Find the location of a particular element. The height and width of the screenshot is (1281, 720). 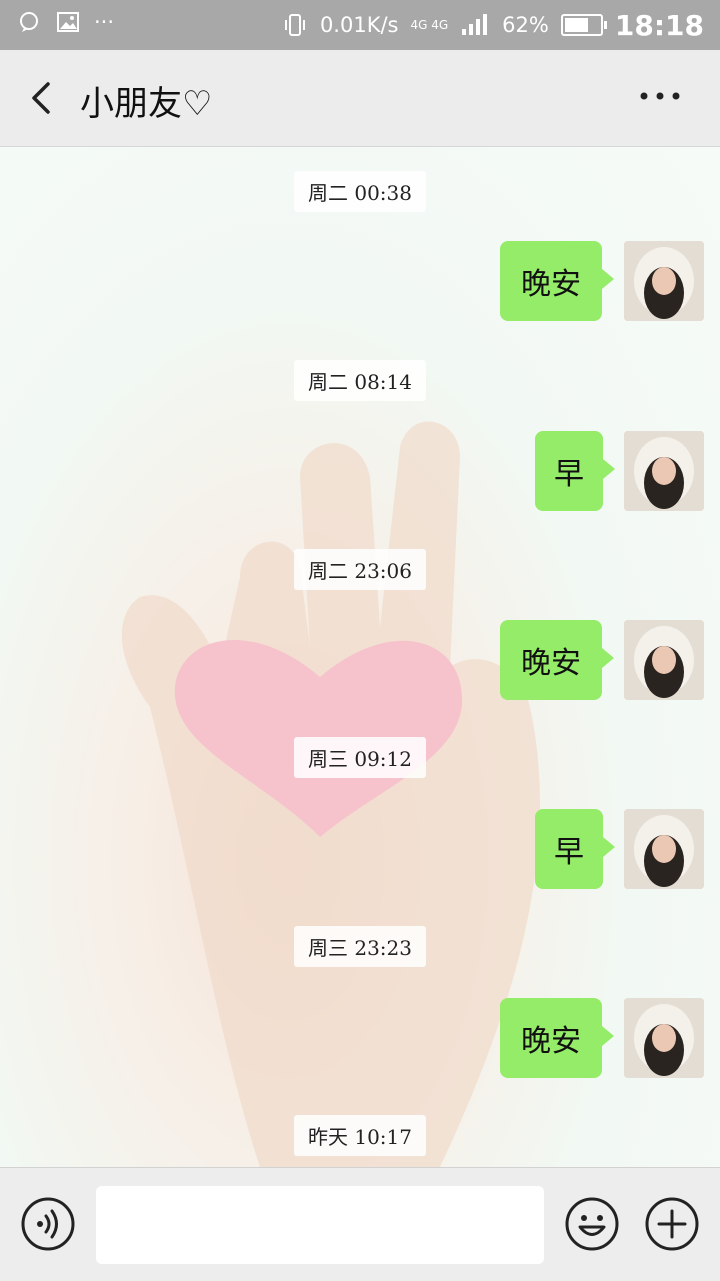

chat-header: 小朋友♡ is located at coordinates (360, 98).